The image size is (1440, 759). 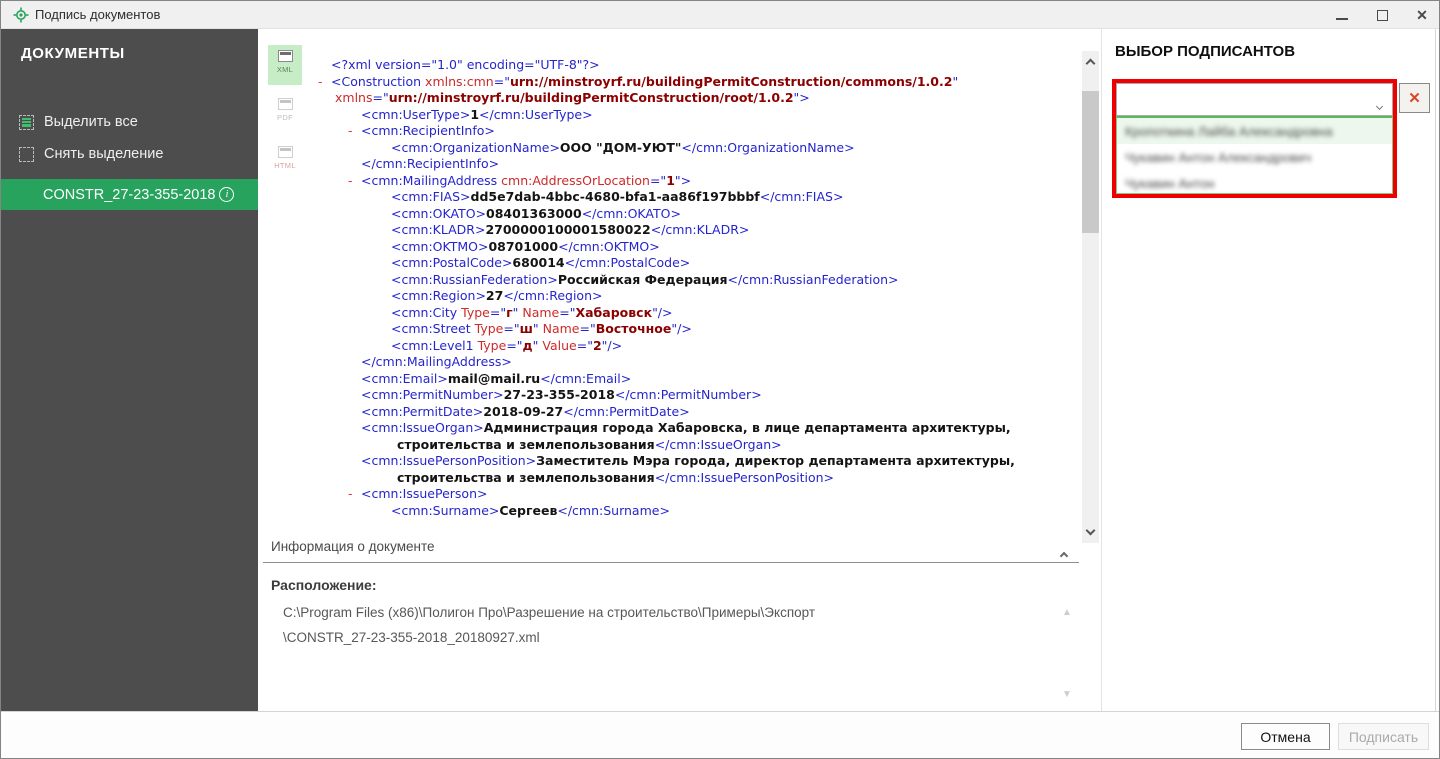 What do you see at coordinates (26, 154) in the screenshot?
I see `deselect-icon` at bounding box center [26, 154].